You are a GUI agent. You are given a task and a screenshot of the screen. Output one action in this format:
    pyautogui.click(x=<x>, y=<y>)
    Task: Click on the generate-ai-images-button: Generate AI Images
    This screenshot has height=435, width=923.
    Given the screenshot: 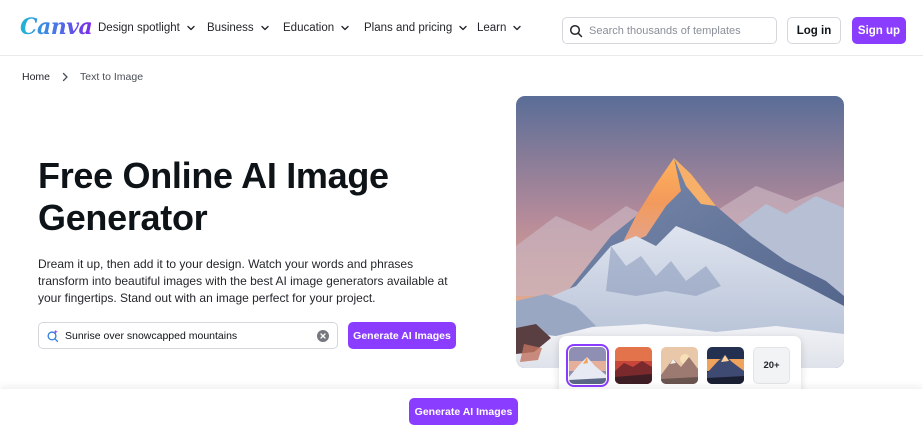 What is the action you would take?
    pyautogui.click(x=402, y=335)
    